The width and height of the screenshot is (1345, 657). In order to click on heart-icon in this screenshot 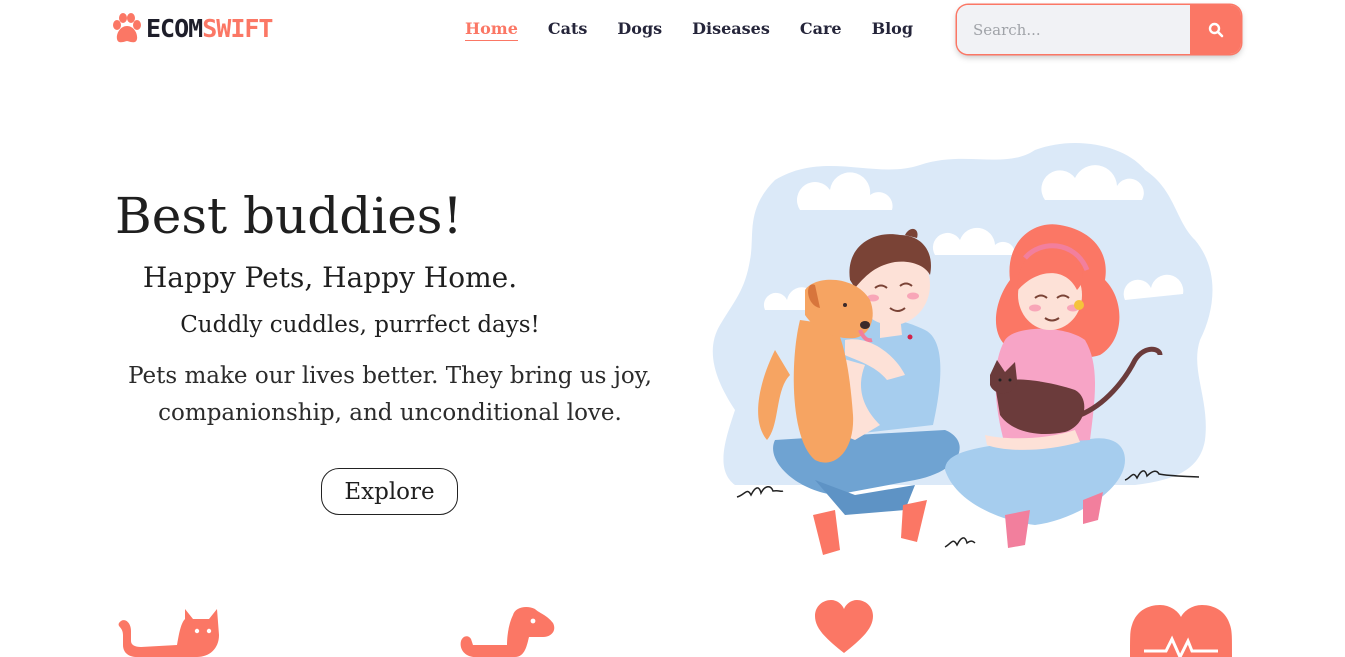, I will do `click(844, 627)`.